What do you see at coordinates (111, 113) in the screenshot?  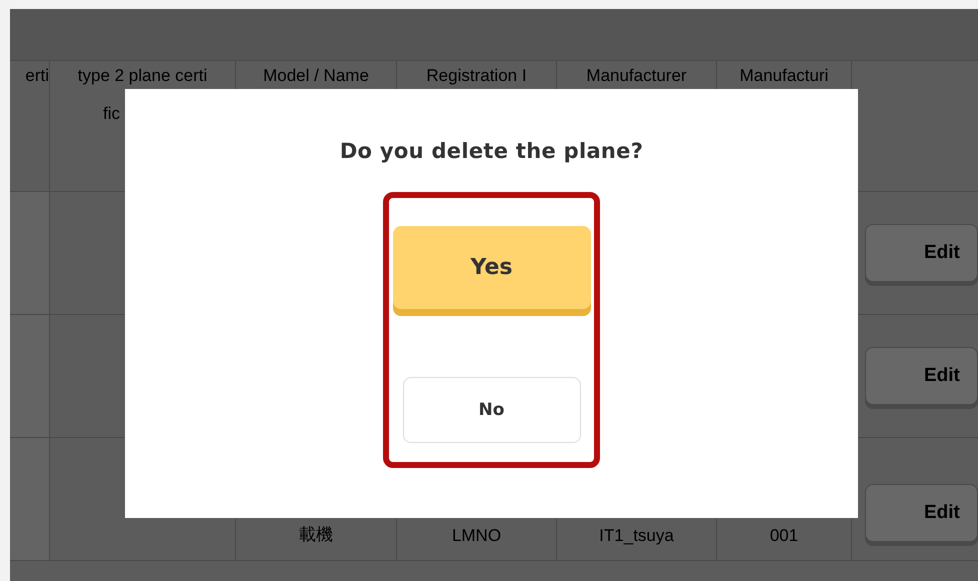 I see `column-header-continuation: fic` at bounding box center [111, 113].